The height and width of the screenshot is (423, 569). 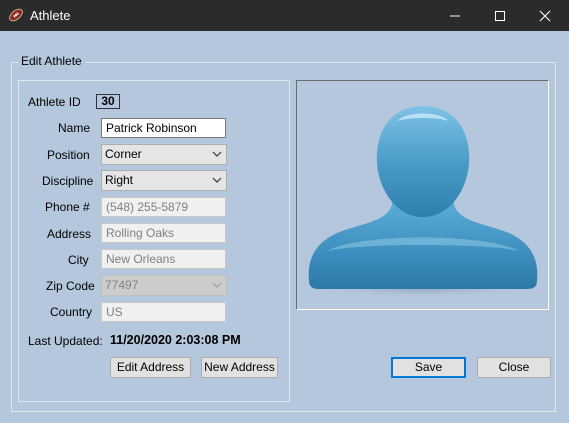 What do you see at coordinates (239, 367) in the screenshot?
I see `new-address-button: New Address` at bounding box center [239, 367].